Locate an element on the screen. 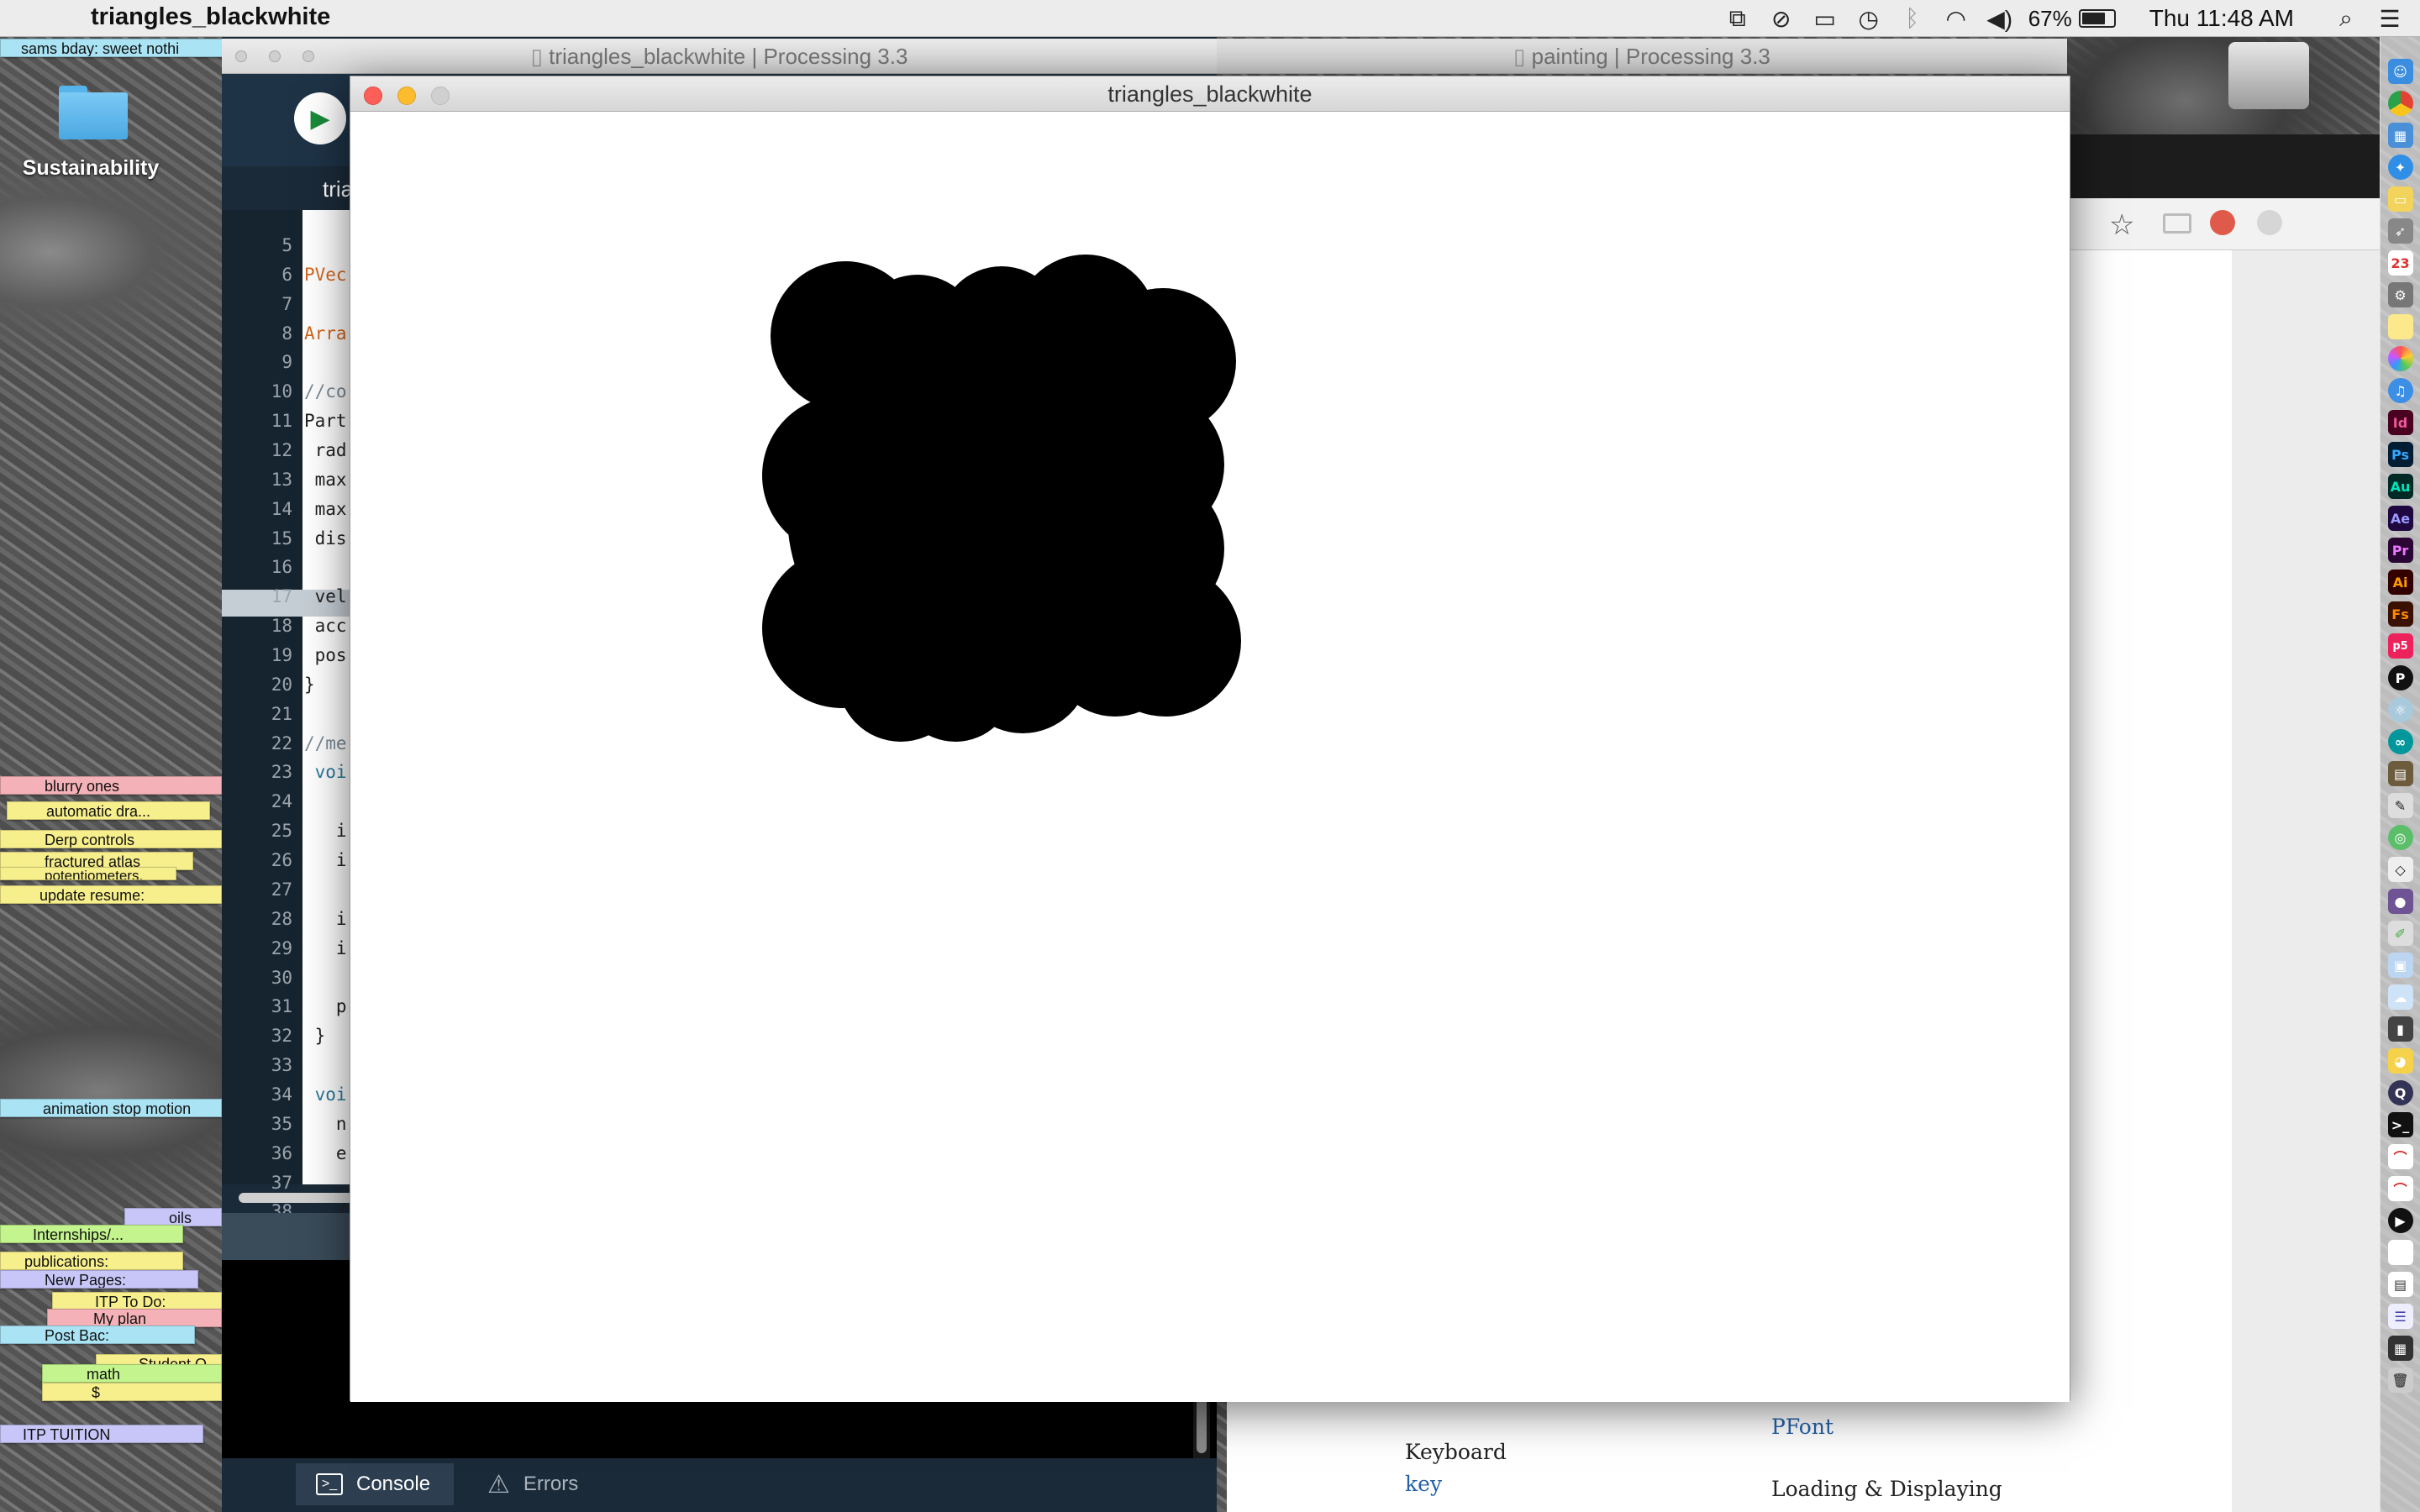 The image size is (2420, 1512). painting-window-titlebar: ▯ painting | Processing 3.3 is located at coordinates (1642, 56).